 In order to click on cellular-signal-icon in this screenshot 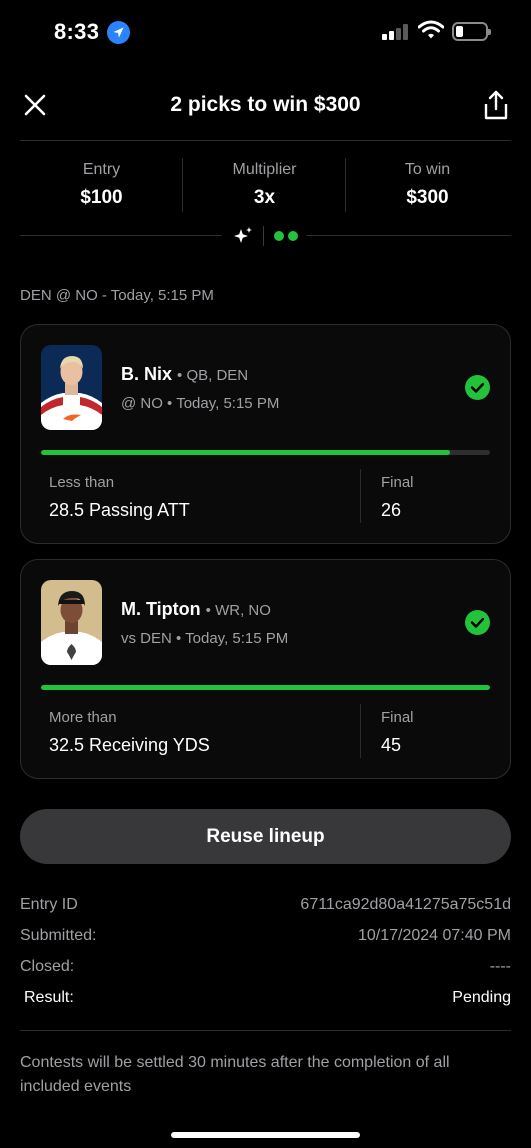, I will do `click(396, 32)`.